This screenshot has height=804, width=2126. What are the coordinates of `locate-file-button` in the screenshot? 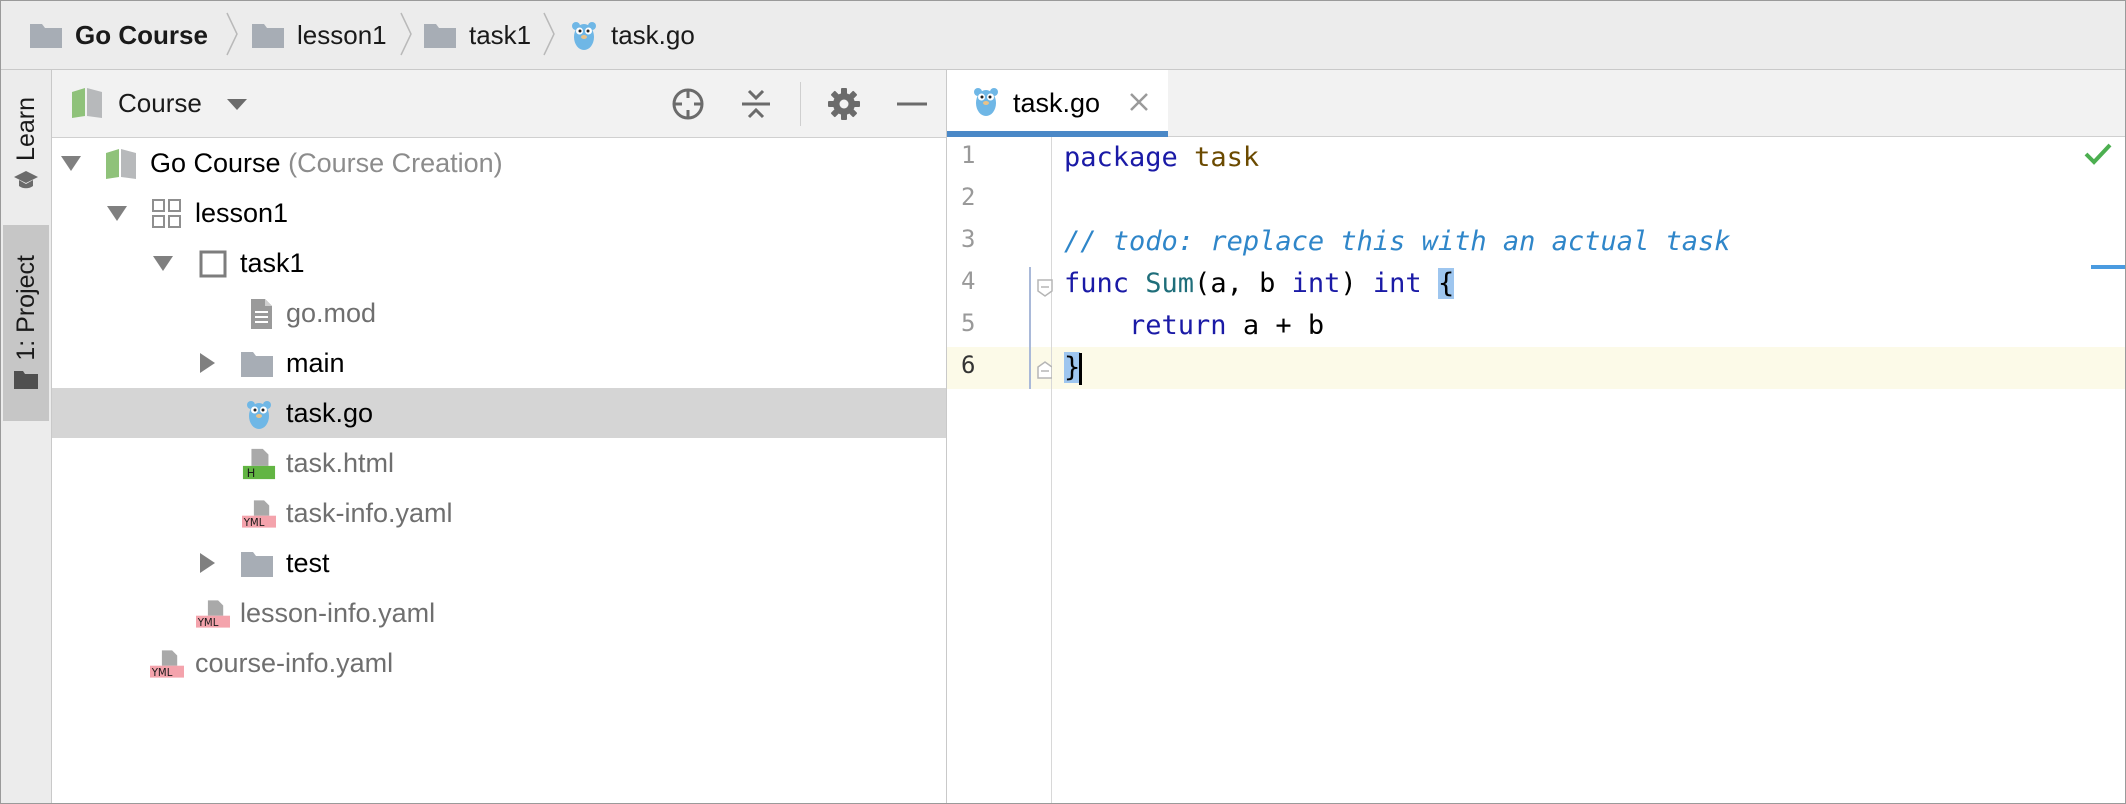 It's located at (688, 104).